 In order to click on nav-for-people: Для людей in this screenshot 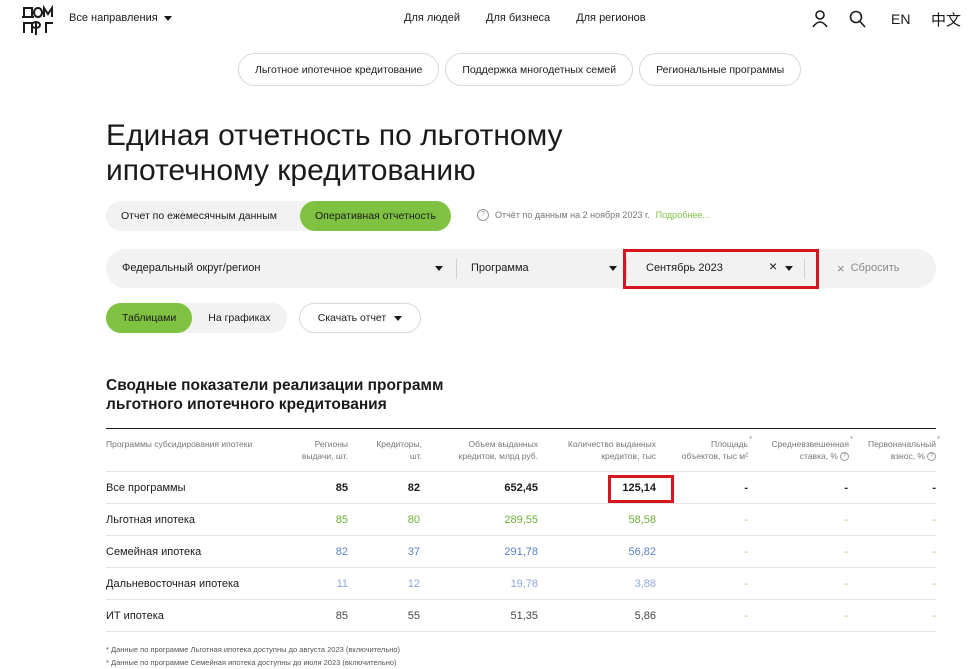, I will do `click(432, 18)`.